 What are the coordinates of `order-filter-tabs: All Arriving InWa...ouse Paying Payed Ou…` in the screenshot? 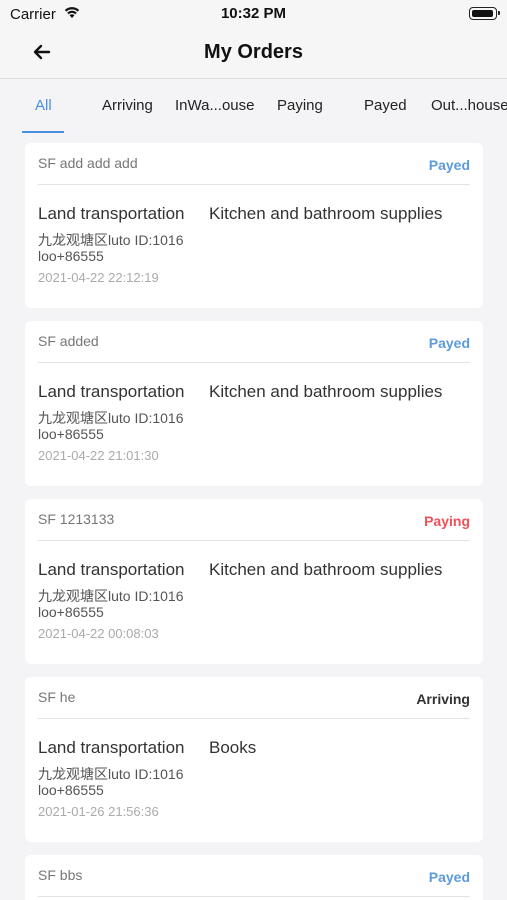 It's located at (253, 107).